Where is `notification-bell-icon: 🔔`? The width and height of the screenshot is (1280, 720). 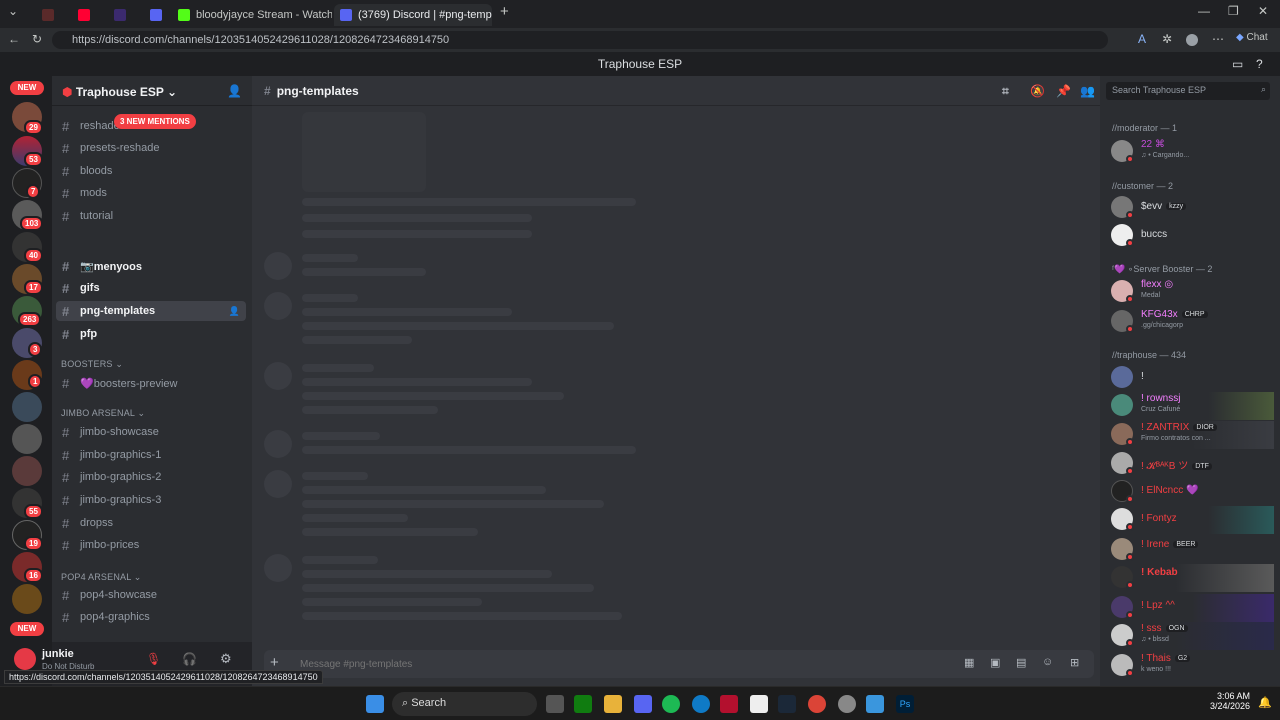
notification-bell-icon: 🔔 is located at coordinates (1265, 702).